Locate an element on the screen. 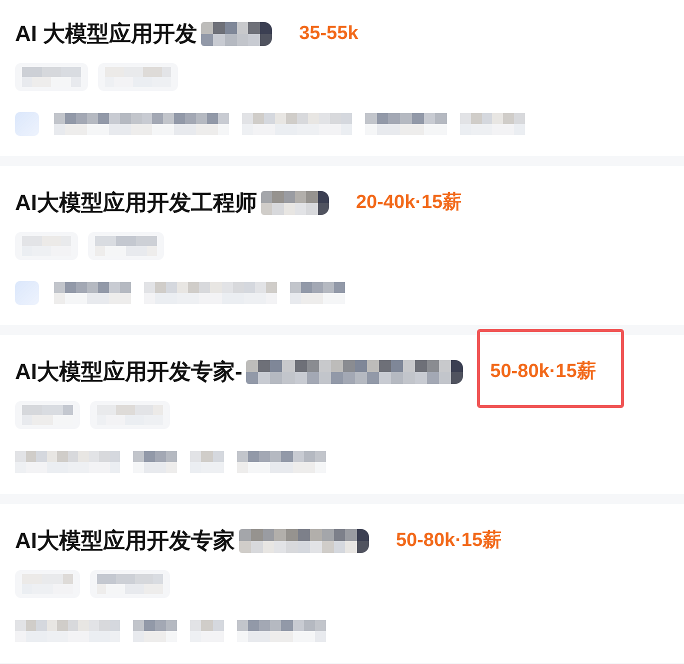 The width and height of the screenshot is (684, 664). job-title: AI大模型应用开发专家- is located at coordinates (128, 372).